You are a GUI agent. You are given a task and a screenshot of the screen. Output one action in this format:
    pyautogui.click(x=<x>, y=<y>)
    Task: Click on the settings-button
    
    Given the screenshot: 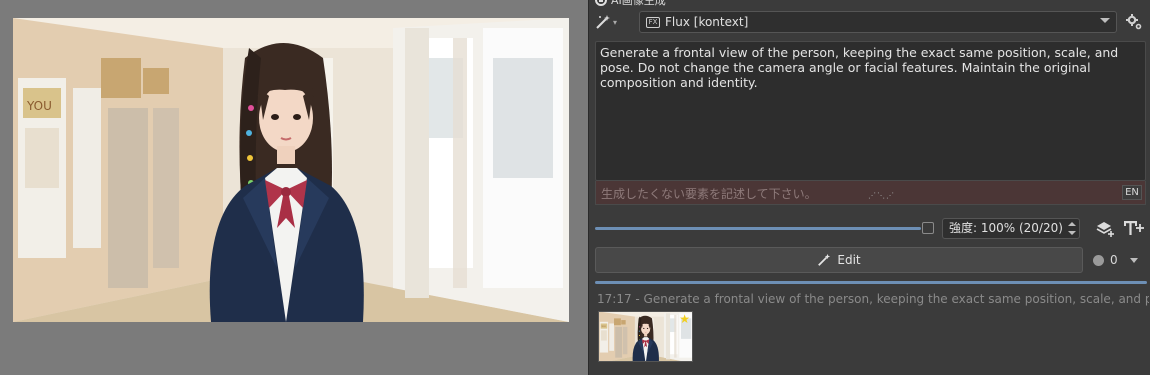 What is the action you would take?
    pyautogui.click(x=1134, y=22)
    